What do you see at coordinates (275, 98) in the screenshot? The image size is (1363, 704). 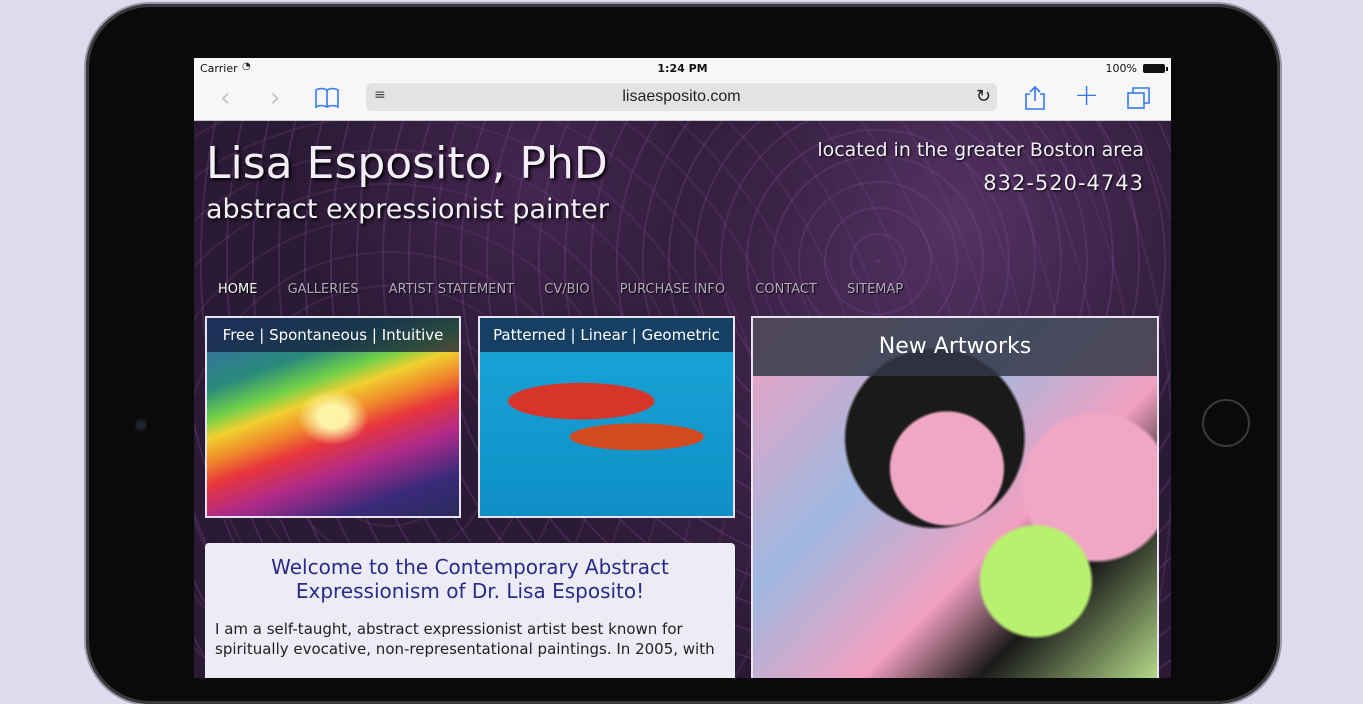 I see `forward-button: ›` at bounding box center [275, 98].